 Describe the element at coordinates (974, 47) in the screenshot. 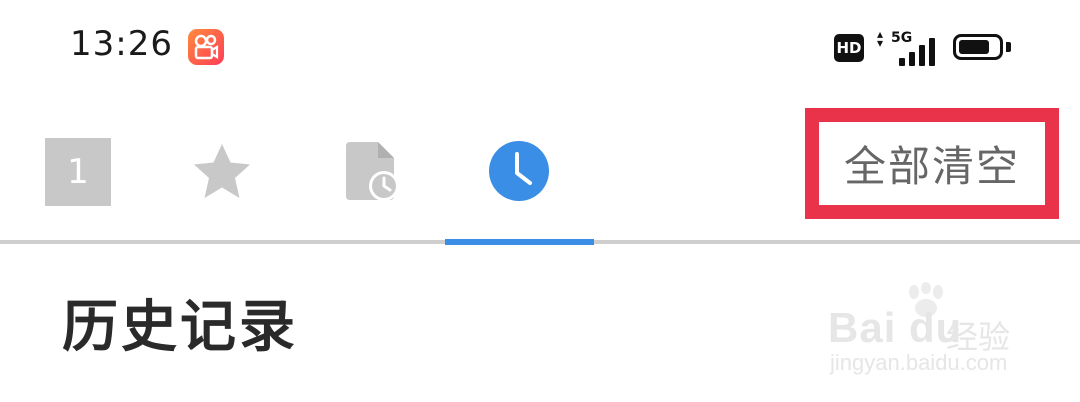

I see `battery-level` at that location.